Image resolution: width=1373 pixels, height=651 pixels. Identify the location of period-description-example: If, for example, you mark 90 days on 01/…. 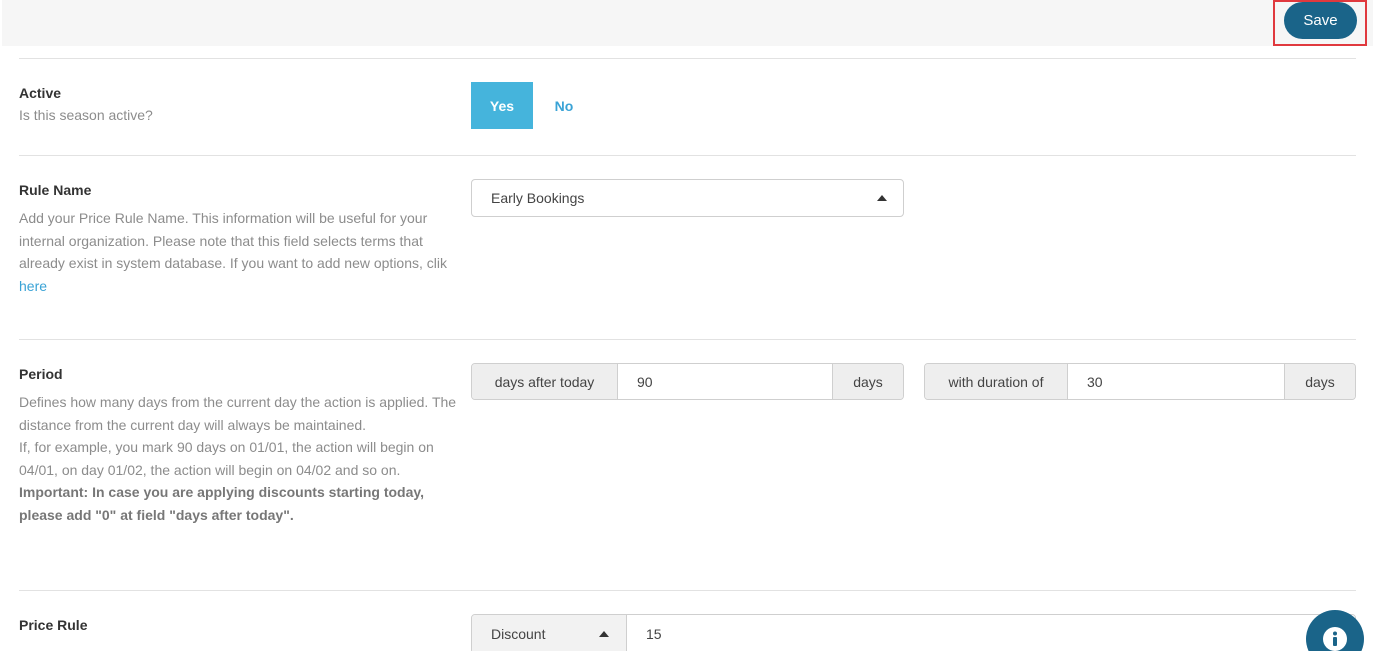
(226, 458).